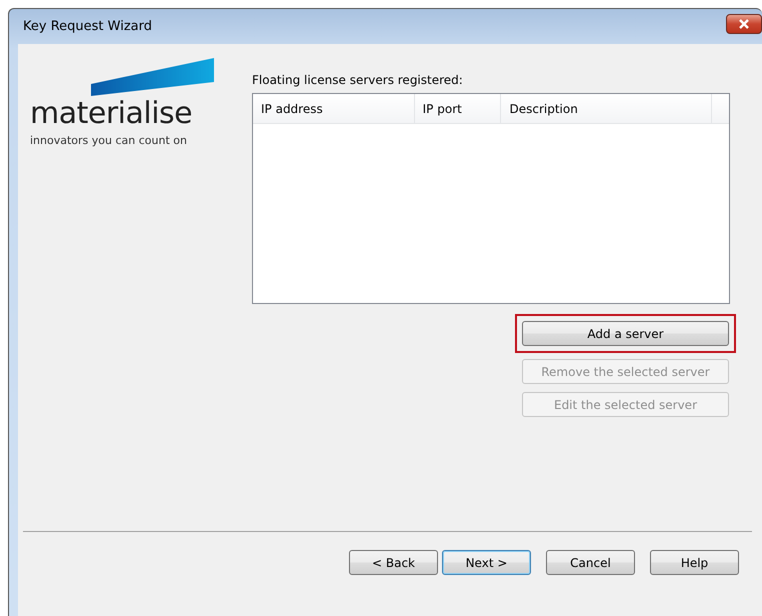 This screenshot has height=616, width=762. What do you see at coordinates (606, 108) in the screenshot?
I see `column-header: Description` at bounding box center [606, 108].